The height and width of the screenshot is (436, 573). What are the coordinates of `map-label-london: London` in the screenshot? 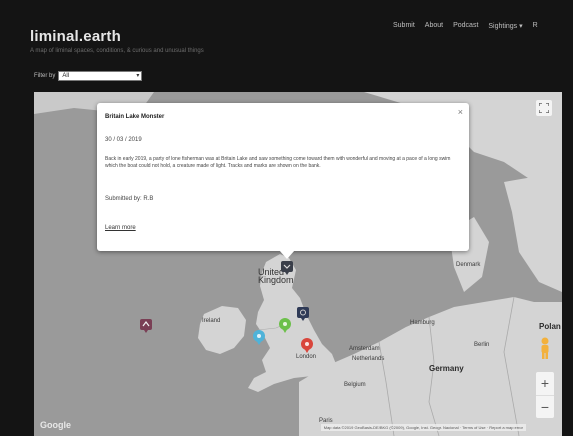 It's located at (306, 357).